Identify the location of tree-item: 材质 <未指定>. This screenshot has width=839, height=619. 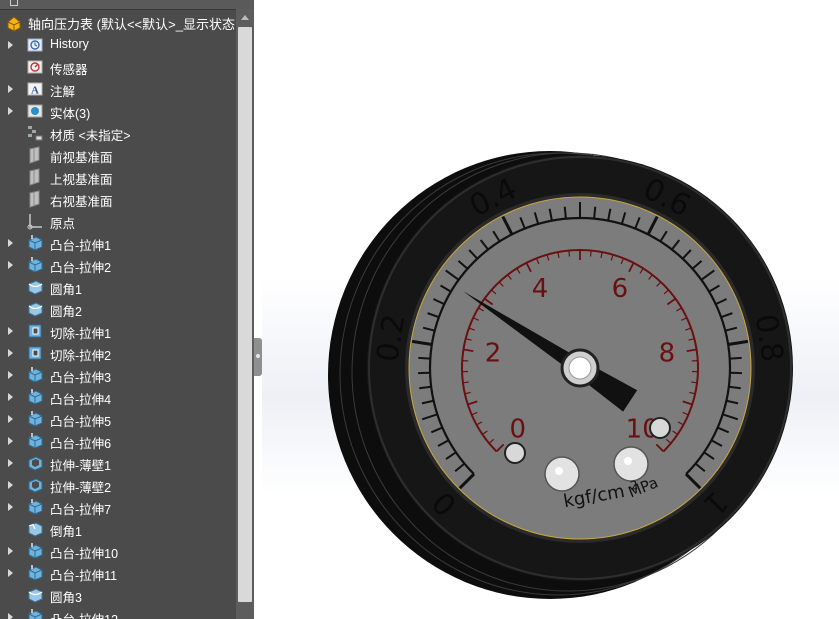
(118, 133).